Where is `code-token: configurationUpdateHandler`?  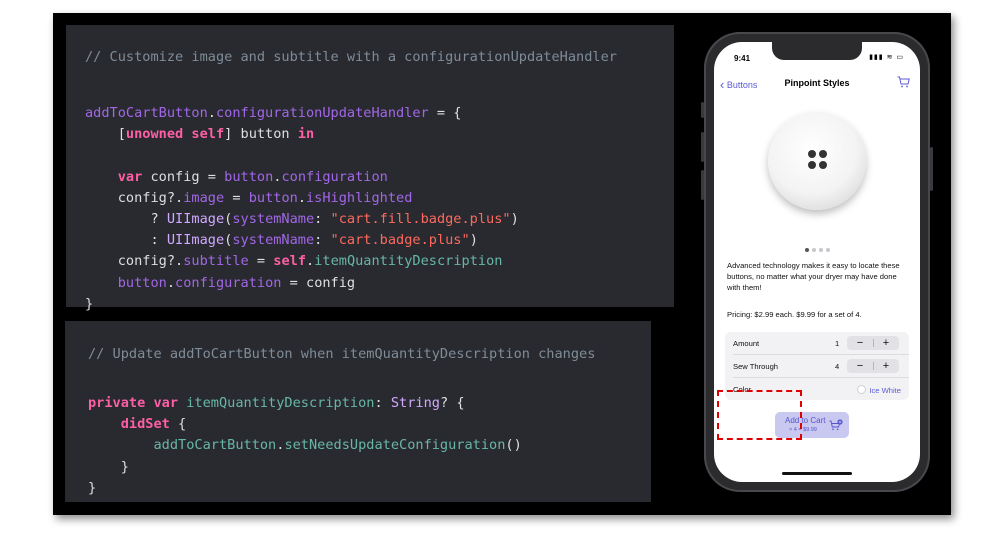
code-token: configurationUpdateHandler is located at coordinates (322, 113).